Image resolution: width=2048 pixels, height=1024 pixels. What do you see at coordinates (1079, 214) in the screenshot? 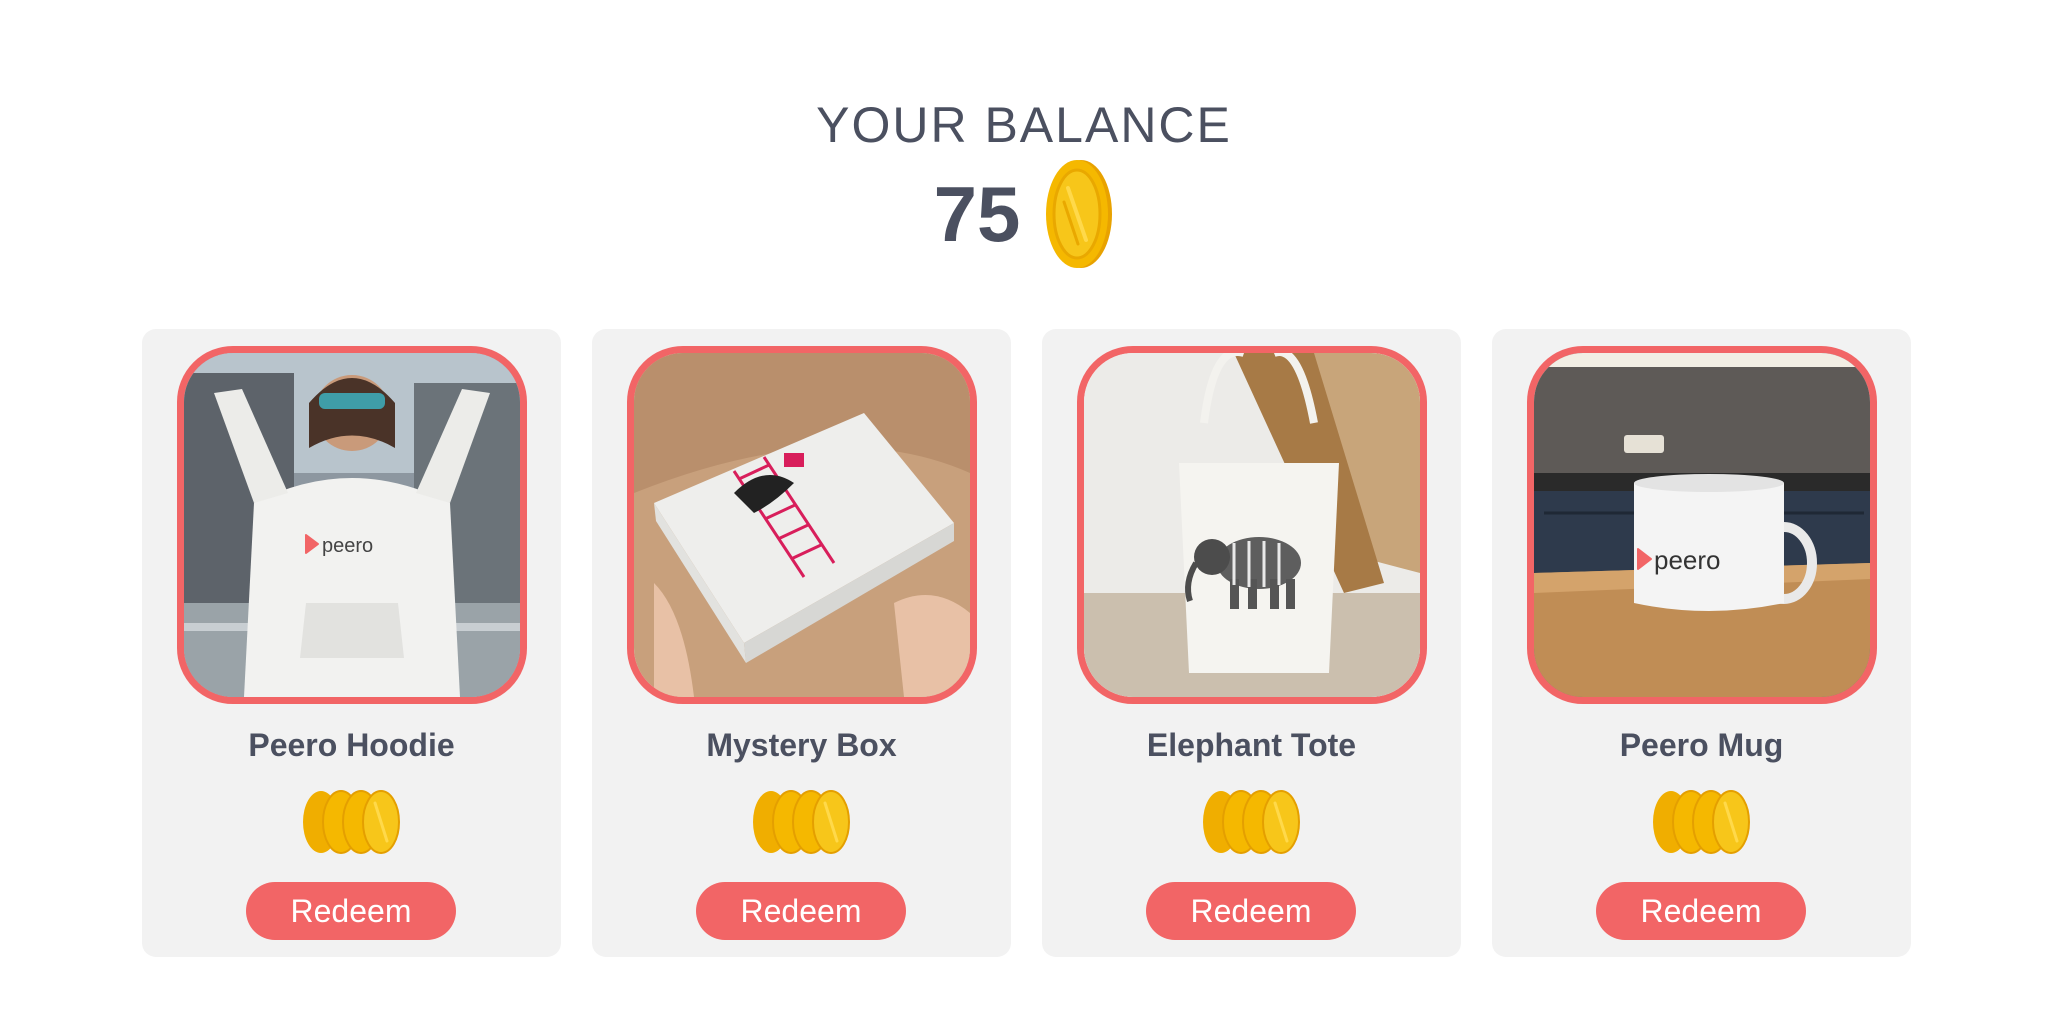
I see `coin-icon` at bounding box center [1079, 214].